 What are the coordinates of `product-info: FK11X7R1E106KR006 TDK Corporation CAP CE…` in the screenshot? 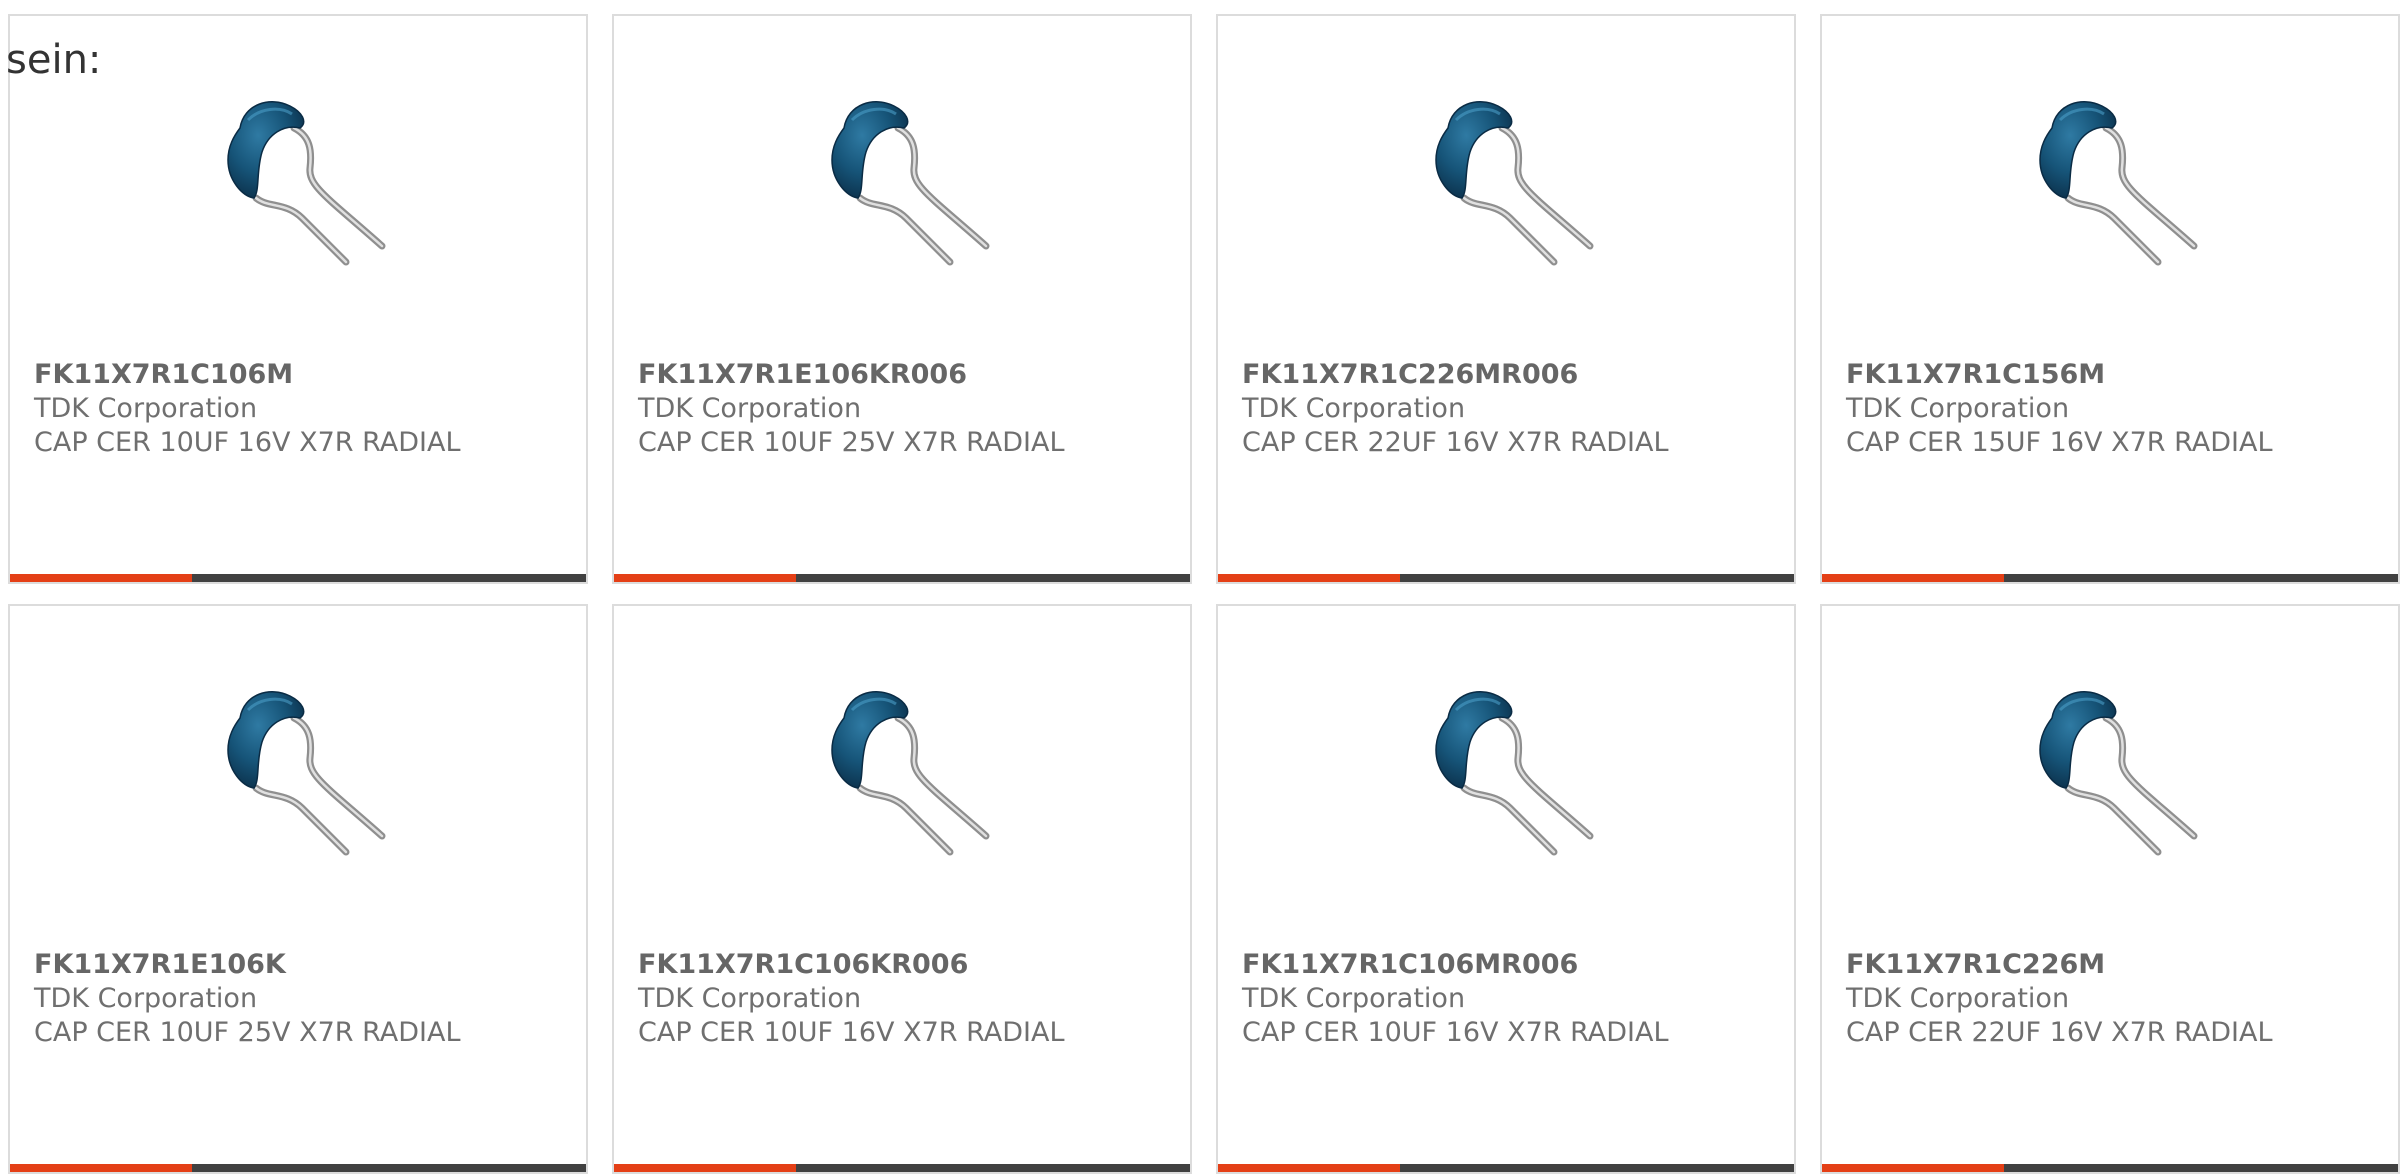 It's located at (909, 409).